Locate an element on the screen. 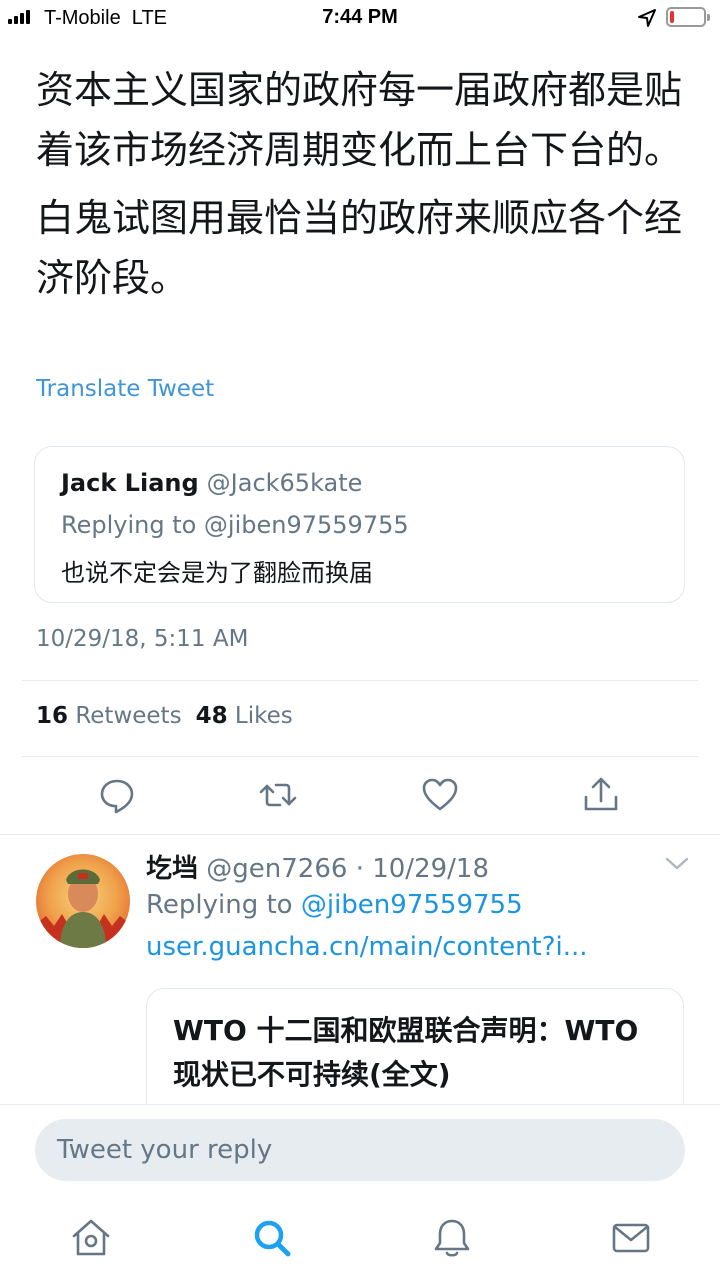 Image resolution: width=720 pixels, height=1281 pixels. retweets-stat: 16 Retweets is located at coordinates (109, 716).